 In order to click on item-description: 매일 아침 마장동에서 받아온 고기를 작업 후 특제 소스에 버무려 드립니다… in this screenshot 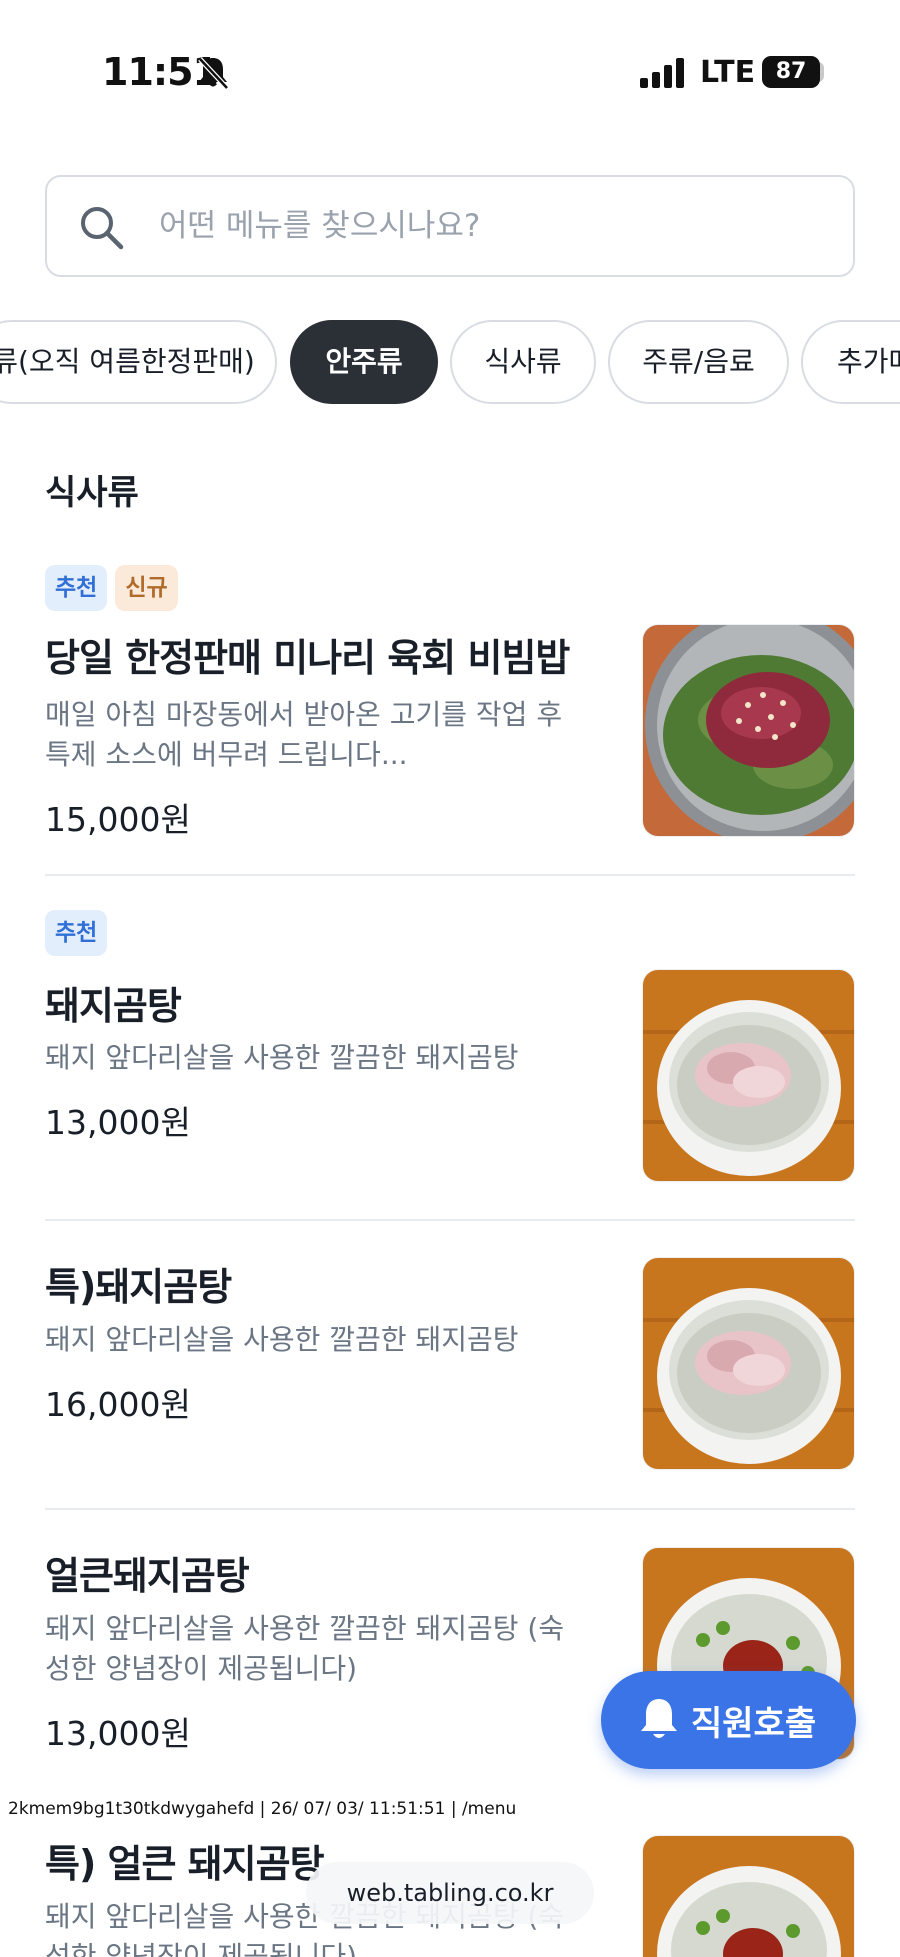, I will do `click(304, 734)`.